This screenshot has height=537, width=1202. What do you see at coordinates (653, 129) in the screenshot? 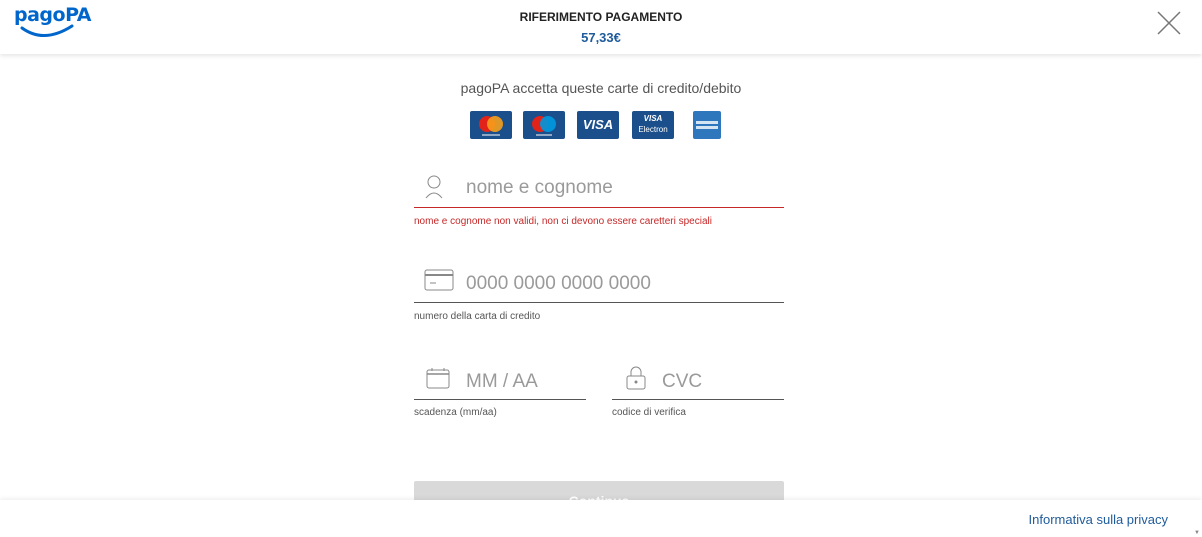
I see `visa-electron-text-bottom: Electron` at bounding box center [653, 129].